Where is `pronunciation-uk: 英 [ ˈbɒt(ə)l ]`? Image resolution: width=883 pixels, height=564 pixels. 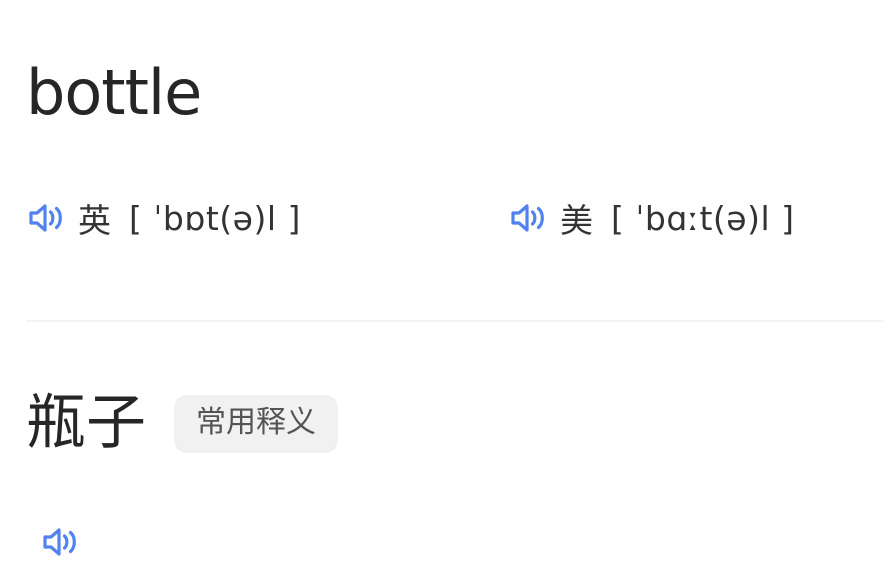 pronunciation-uk: 英 [ ˈbɒt(ə)l ] is located at coordinates (163, 218).